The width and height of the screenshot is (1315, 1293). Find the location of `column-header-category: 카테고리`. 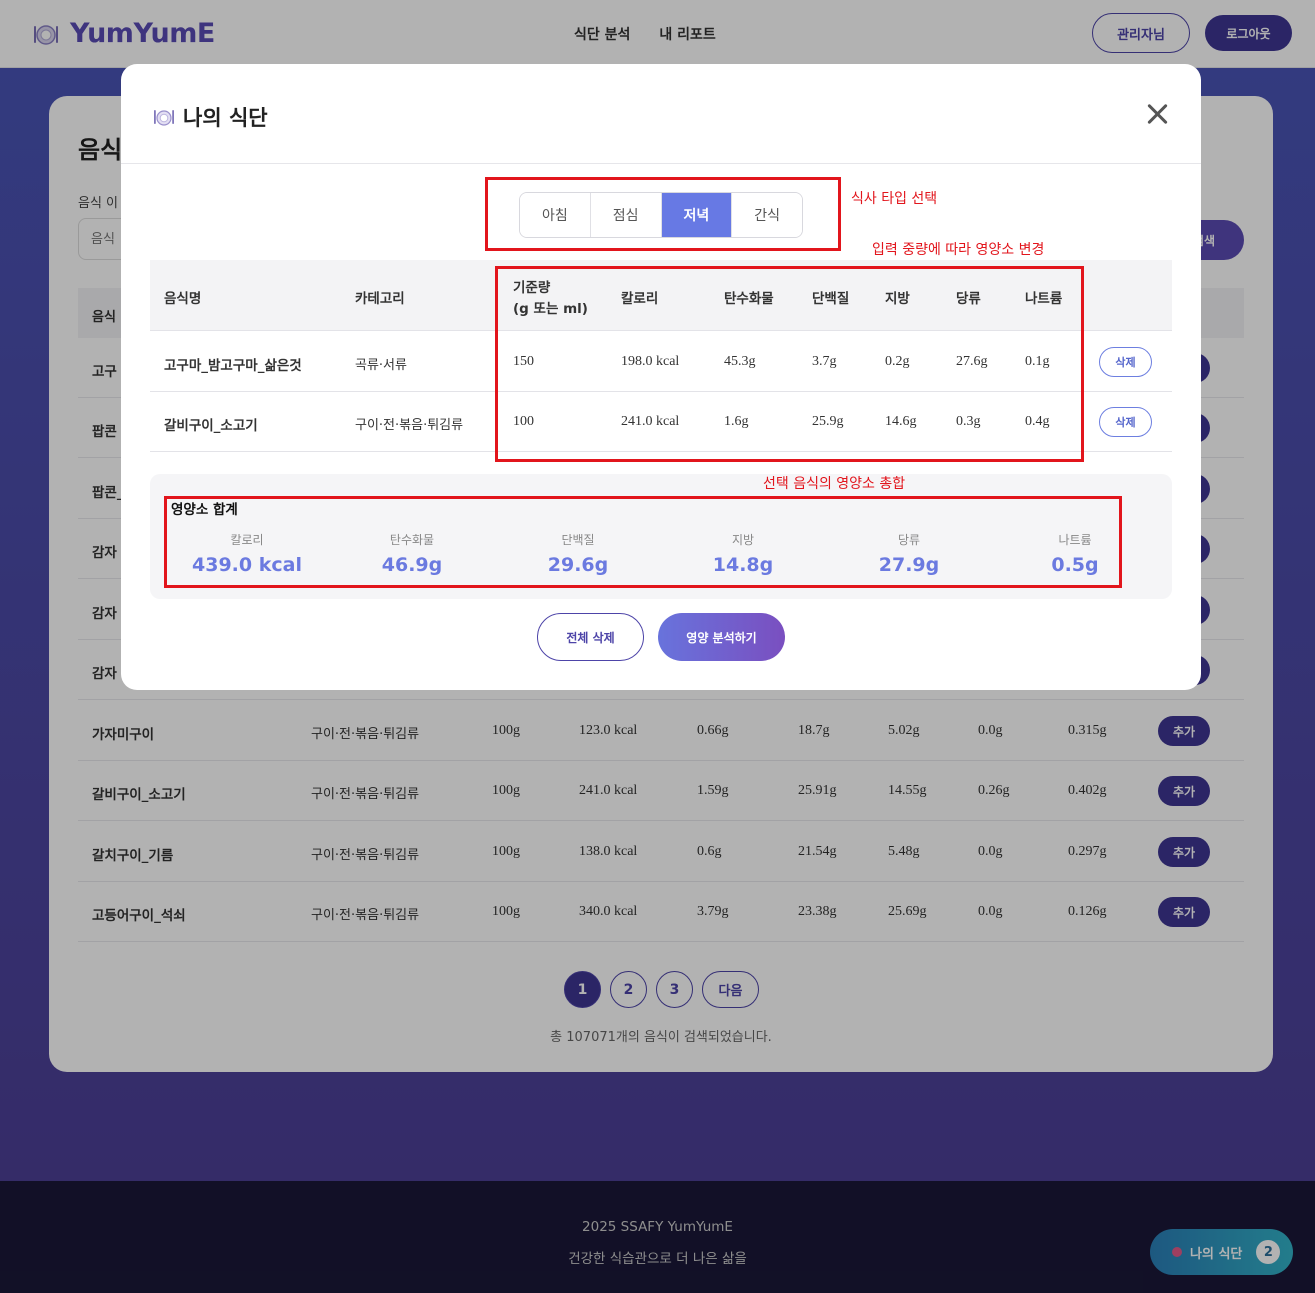

column-header-category: 카테고리 is located at coordinates (380, 299).